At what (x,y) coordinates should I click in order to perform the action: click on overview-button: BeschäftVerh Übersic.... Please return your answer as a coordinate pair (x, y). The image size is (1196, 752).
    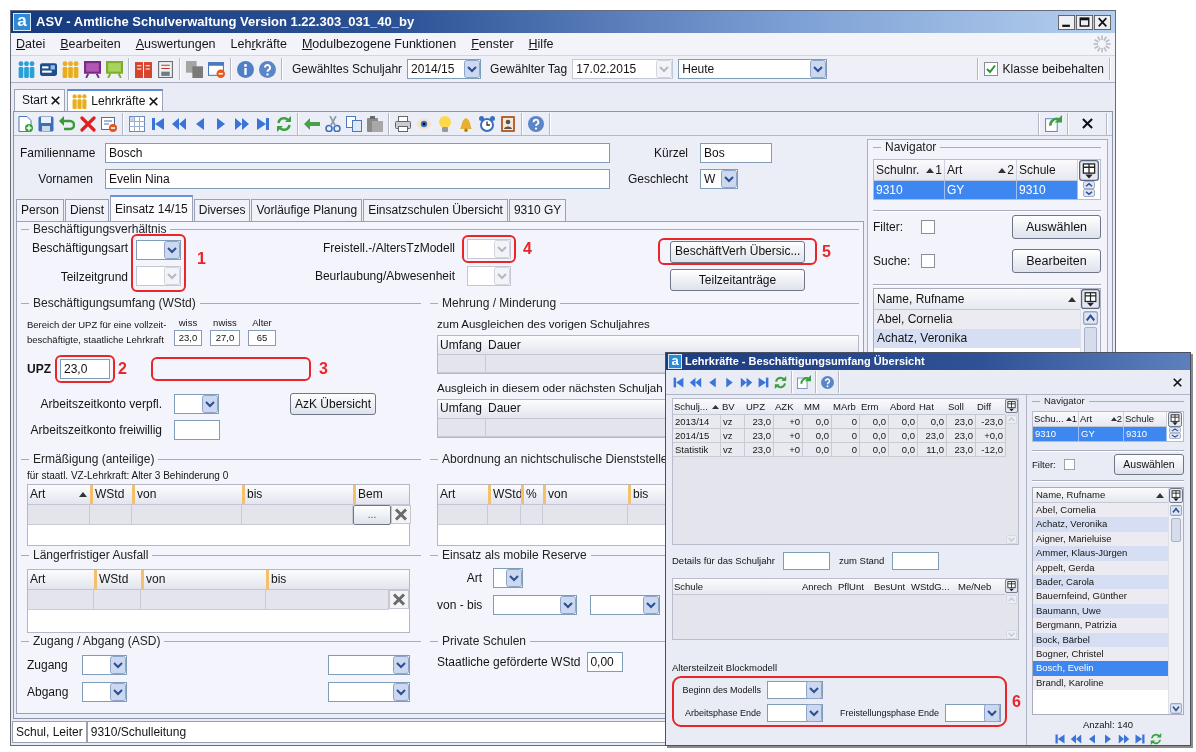
    Looking at the image, I should click on (737, 251).